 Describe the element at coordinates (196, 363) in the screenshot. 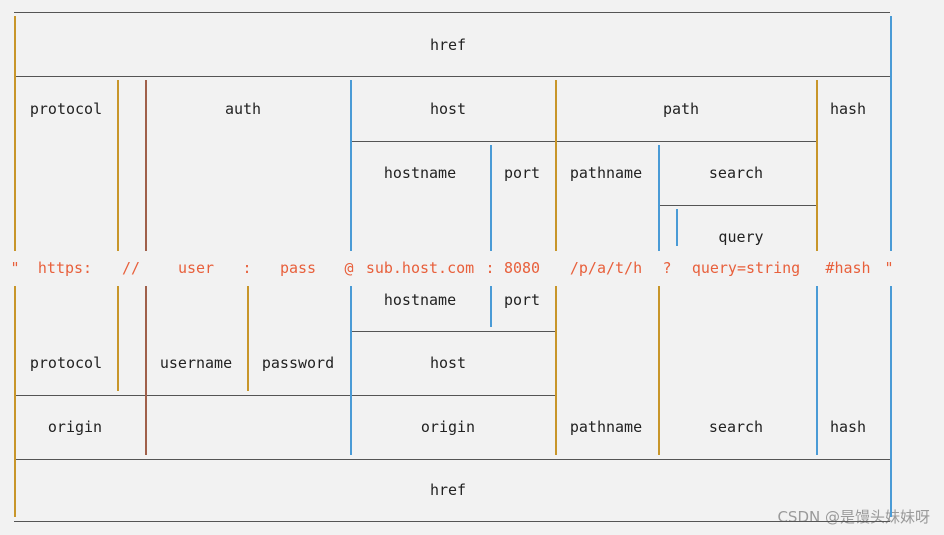

I see `label-username: username` at that location.